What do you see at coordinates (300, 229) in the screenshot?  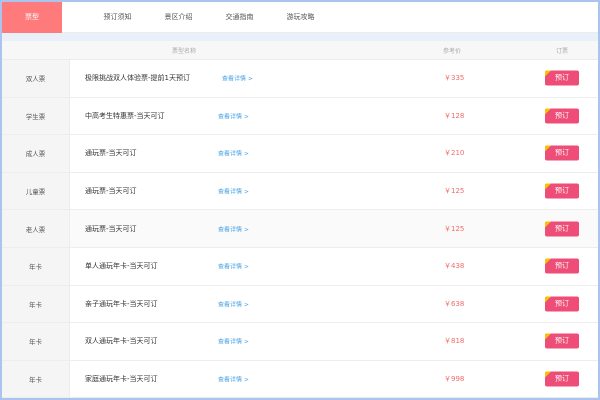 I see `table-row: 老人票 通玩票-当天可订 查看详情 > ￥125 预订` at bounding box center [300, 229].